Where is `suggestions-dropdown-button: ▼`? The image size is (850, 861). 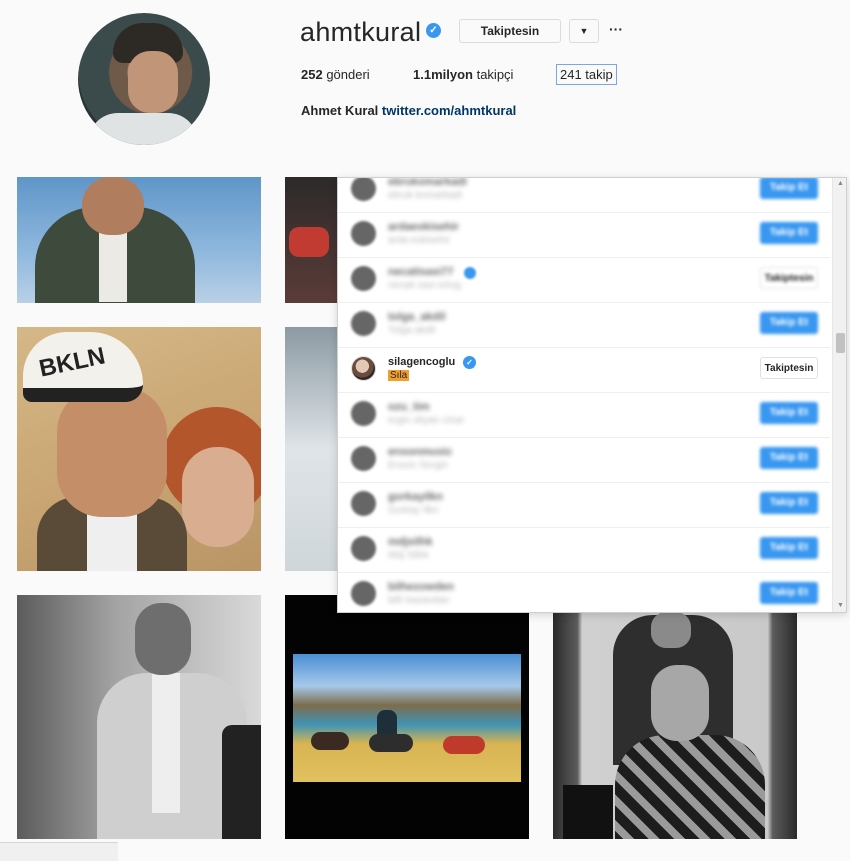 suggestions-dropdown-button: ▼ is located at coordinates (584, 31).